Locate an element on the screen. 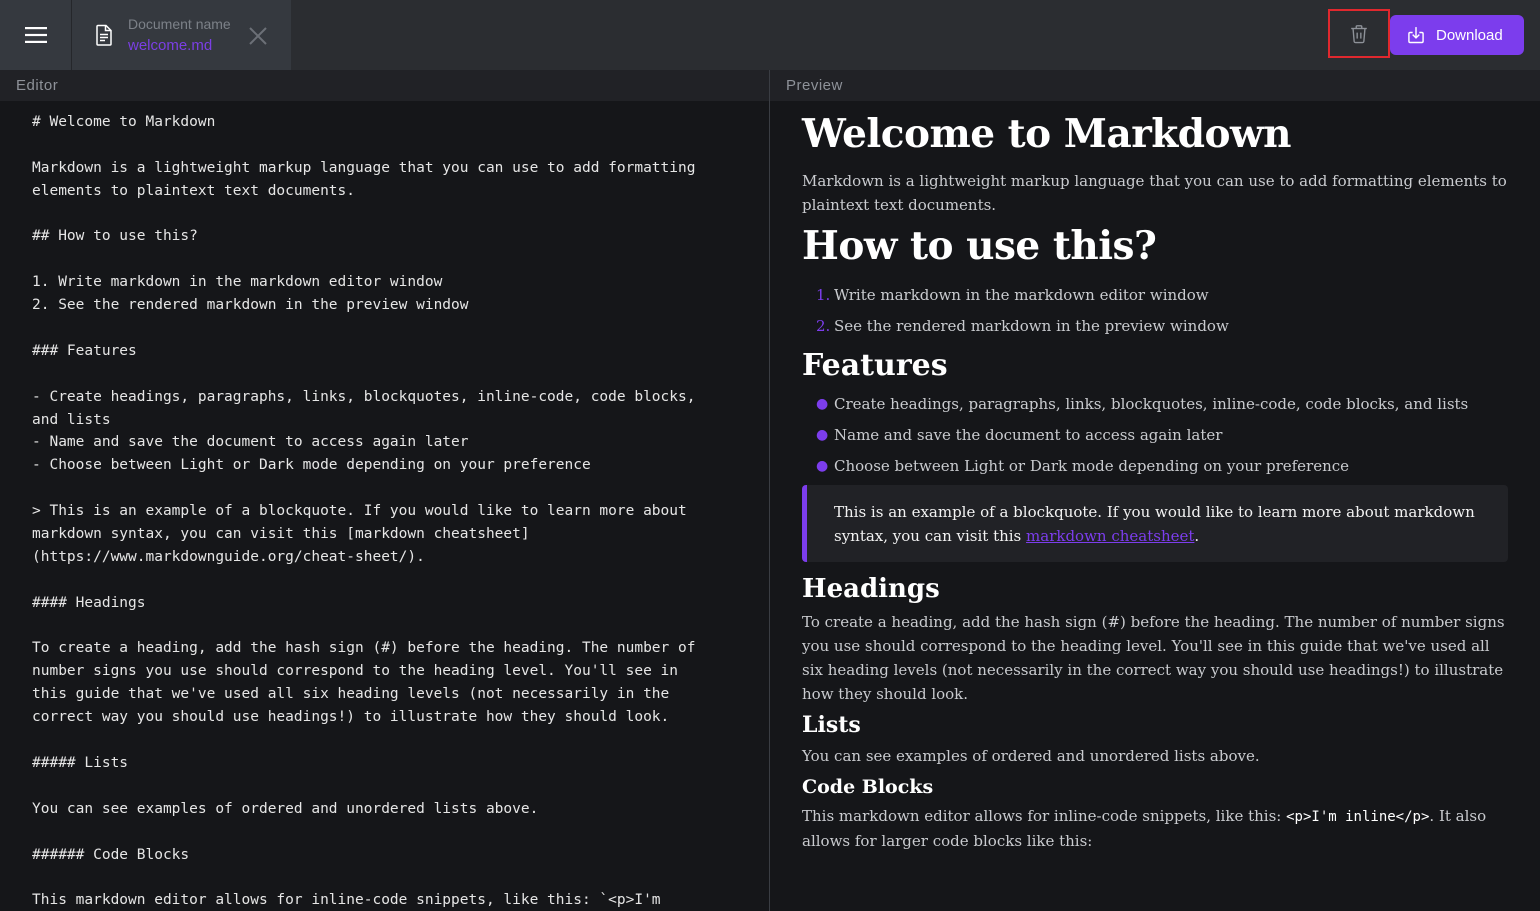  preview-h1: Welcome to Markdown is located at coordinates (1047, 134).